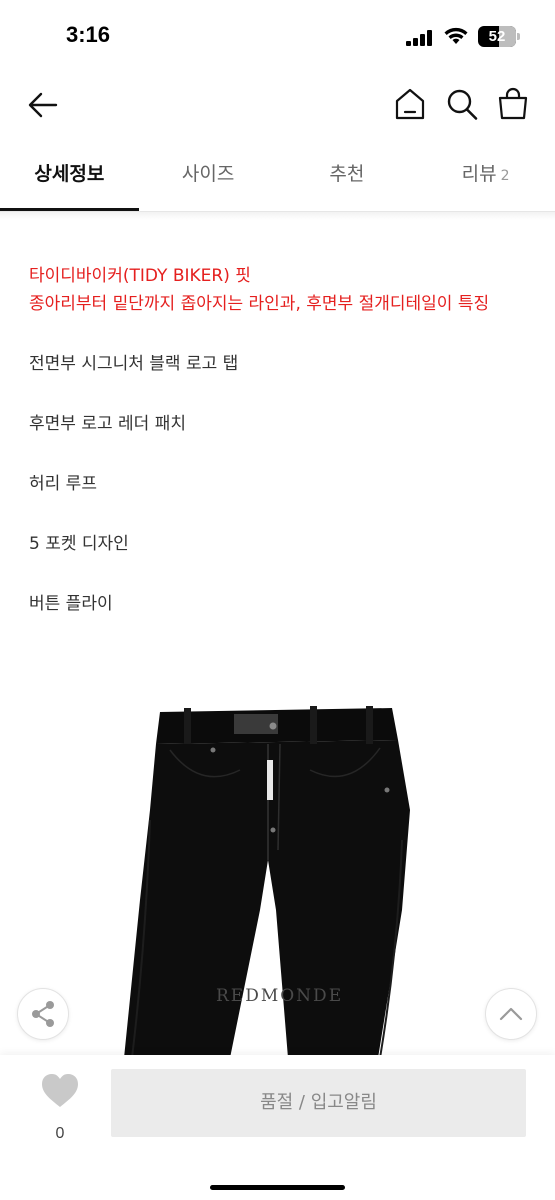  What do you see at coordinates (63, 484) in the screenshot?
I see `feature-line: 허리 루프` at bounding box center [63, 484].